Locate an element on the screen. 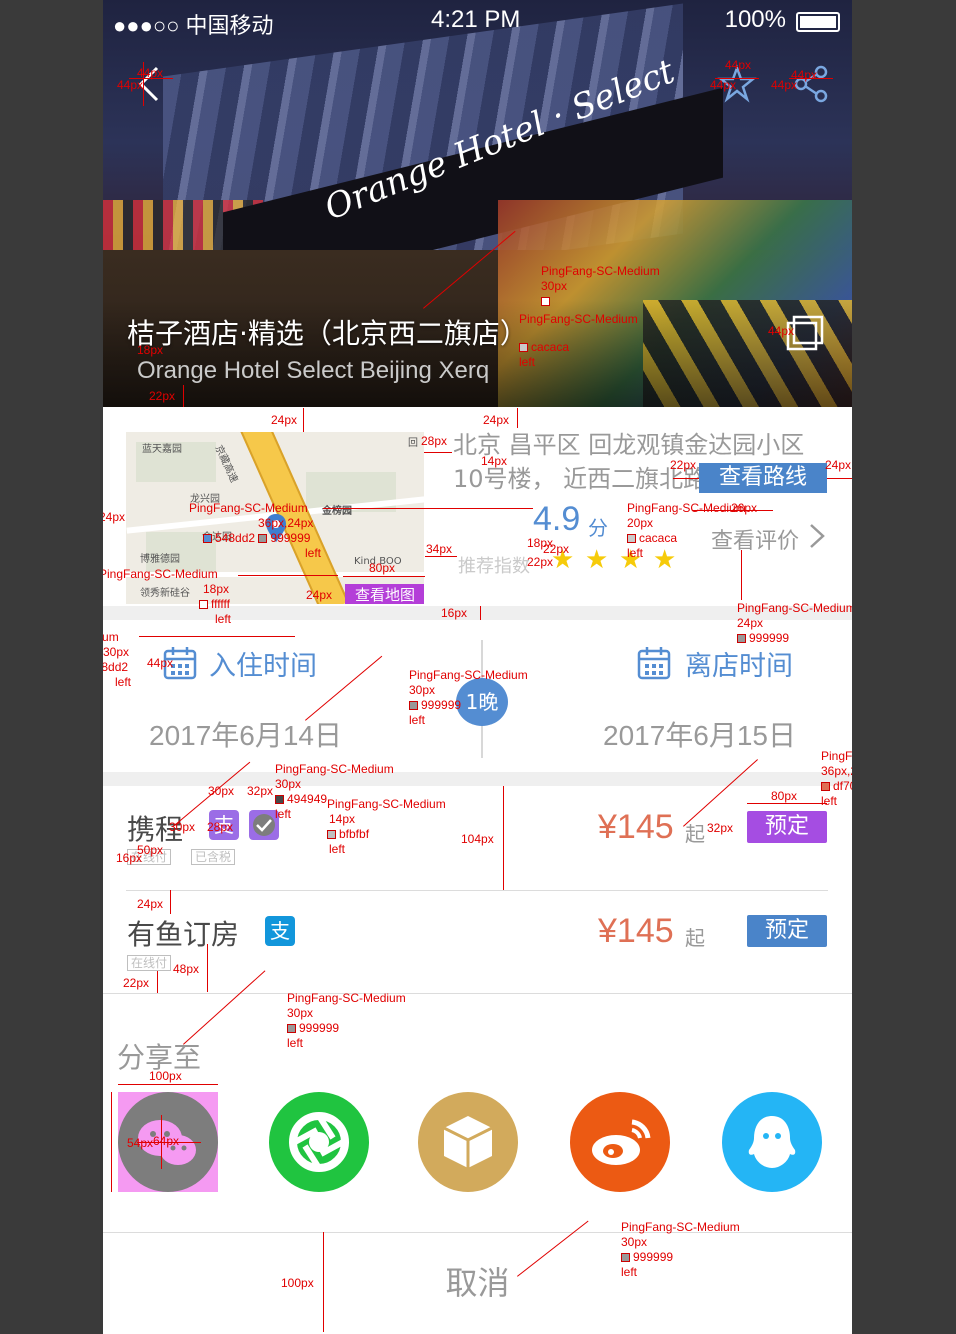  row-divider is located at coordinates (477, 890).